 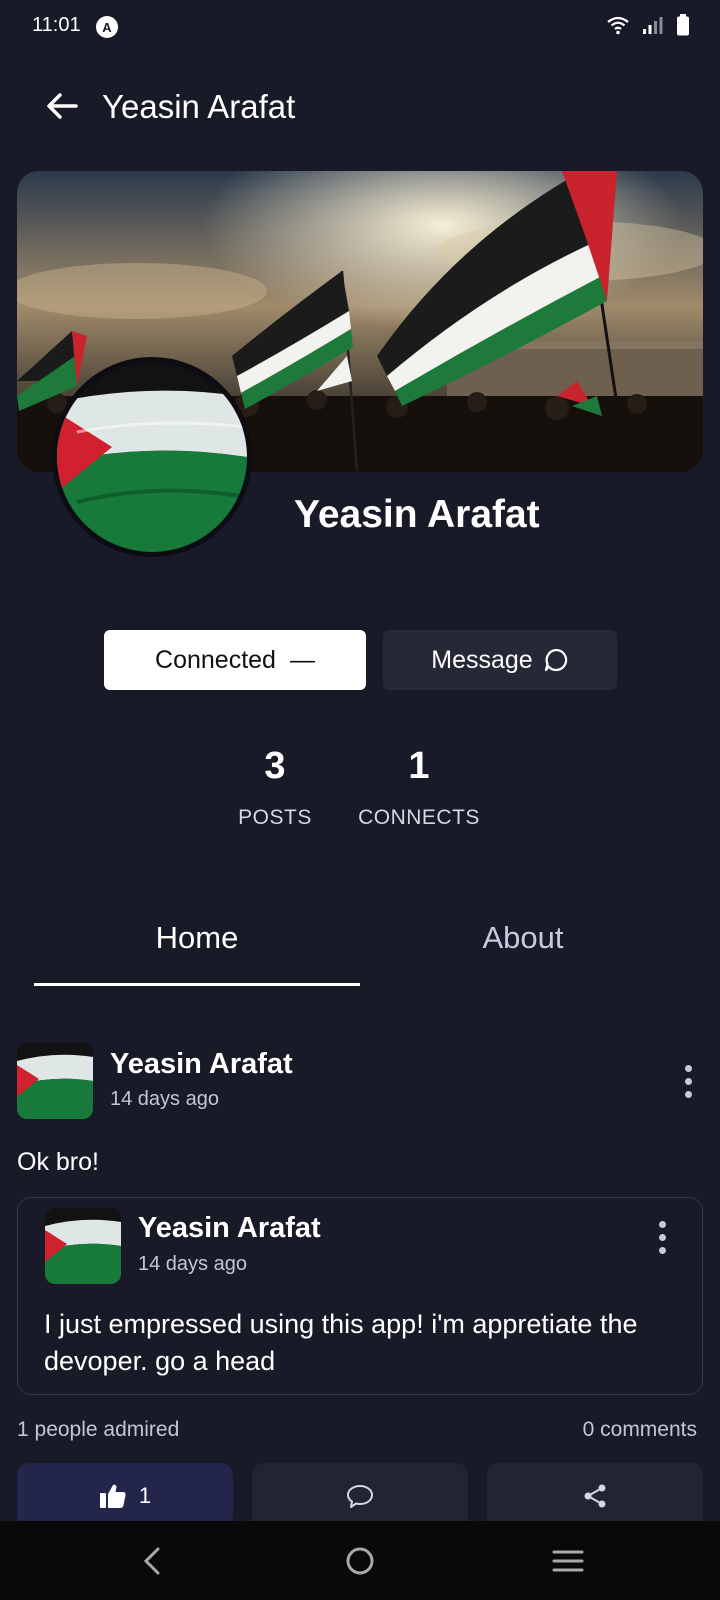 What do you see at coordinates (555, 660) in the screenshot?
I see `chat-bubble-icon` at bounding box center [555, 660].